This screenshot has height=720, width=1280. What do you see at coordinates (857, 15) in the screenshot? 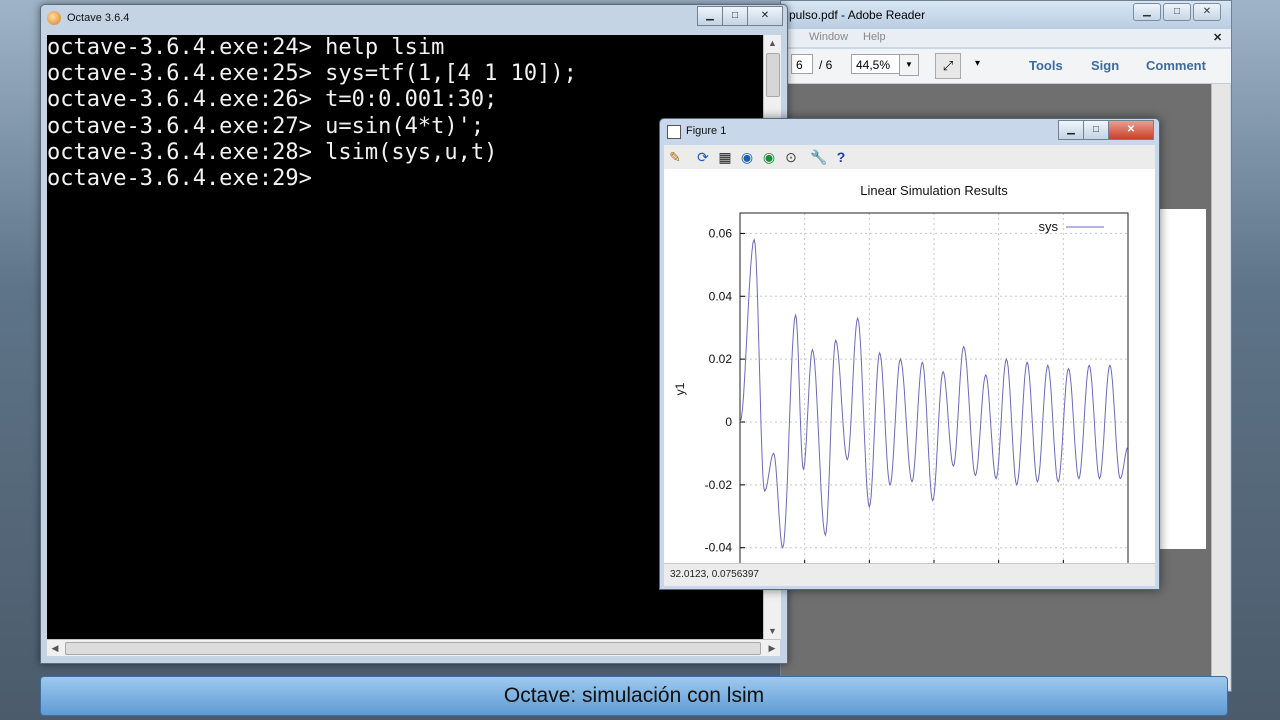
I see `reader-title: pulso.pdf - Adobe Reader` at bounding box center [857, 15].